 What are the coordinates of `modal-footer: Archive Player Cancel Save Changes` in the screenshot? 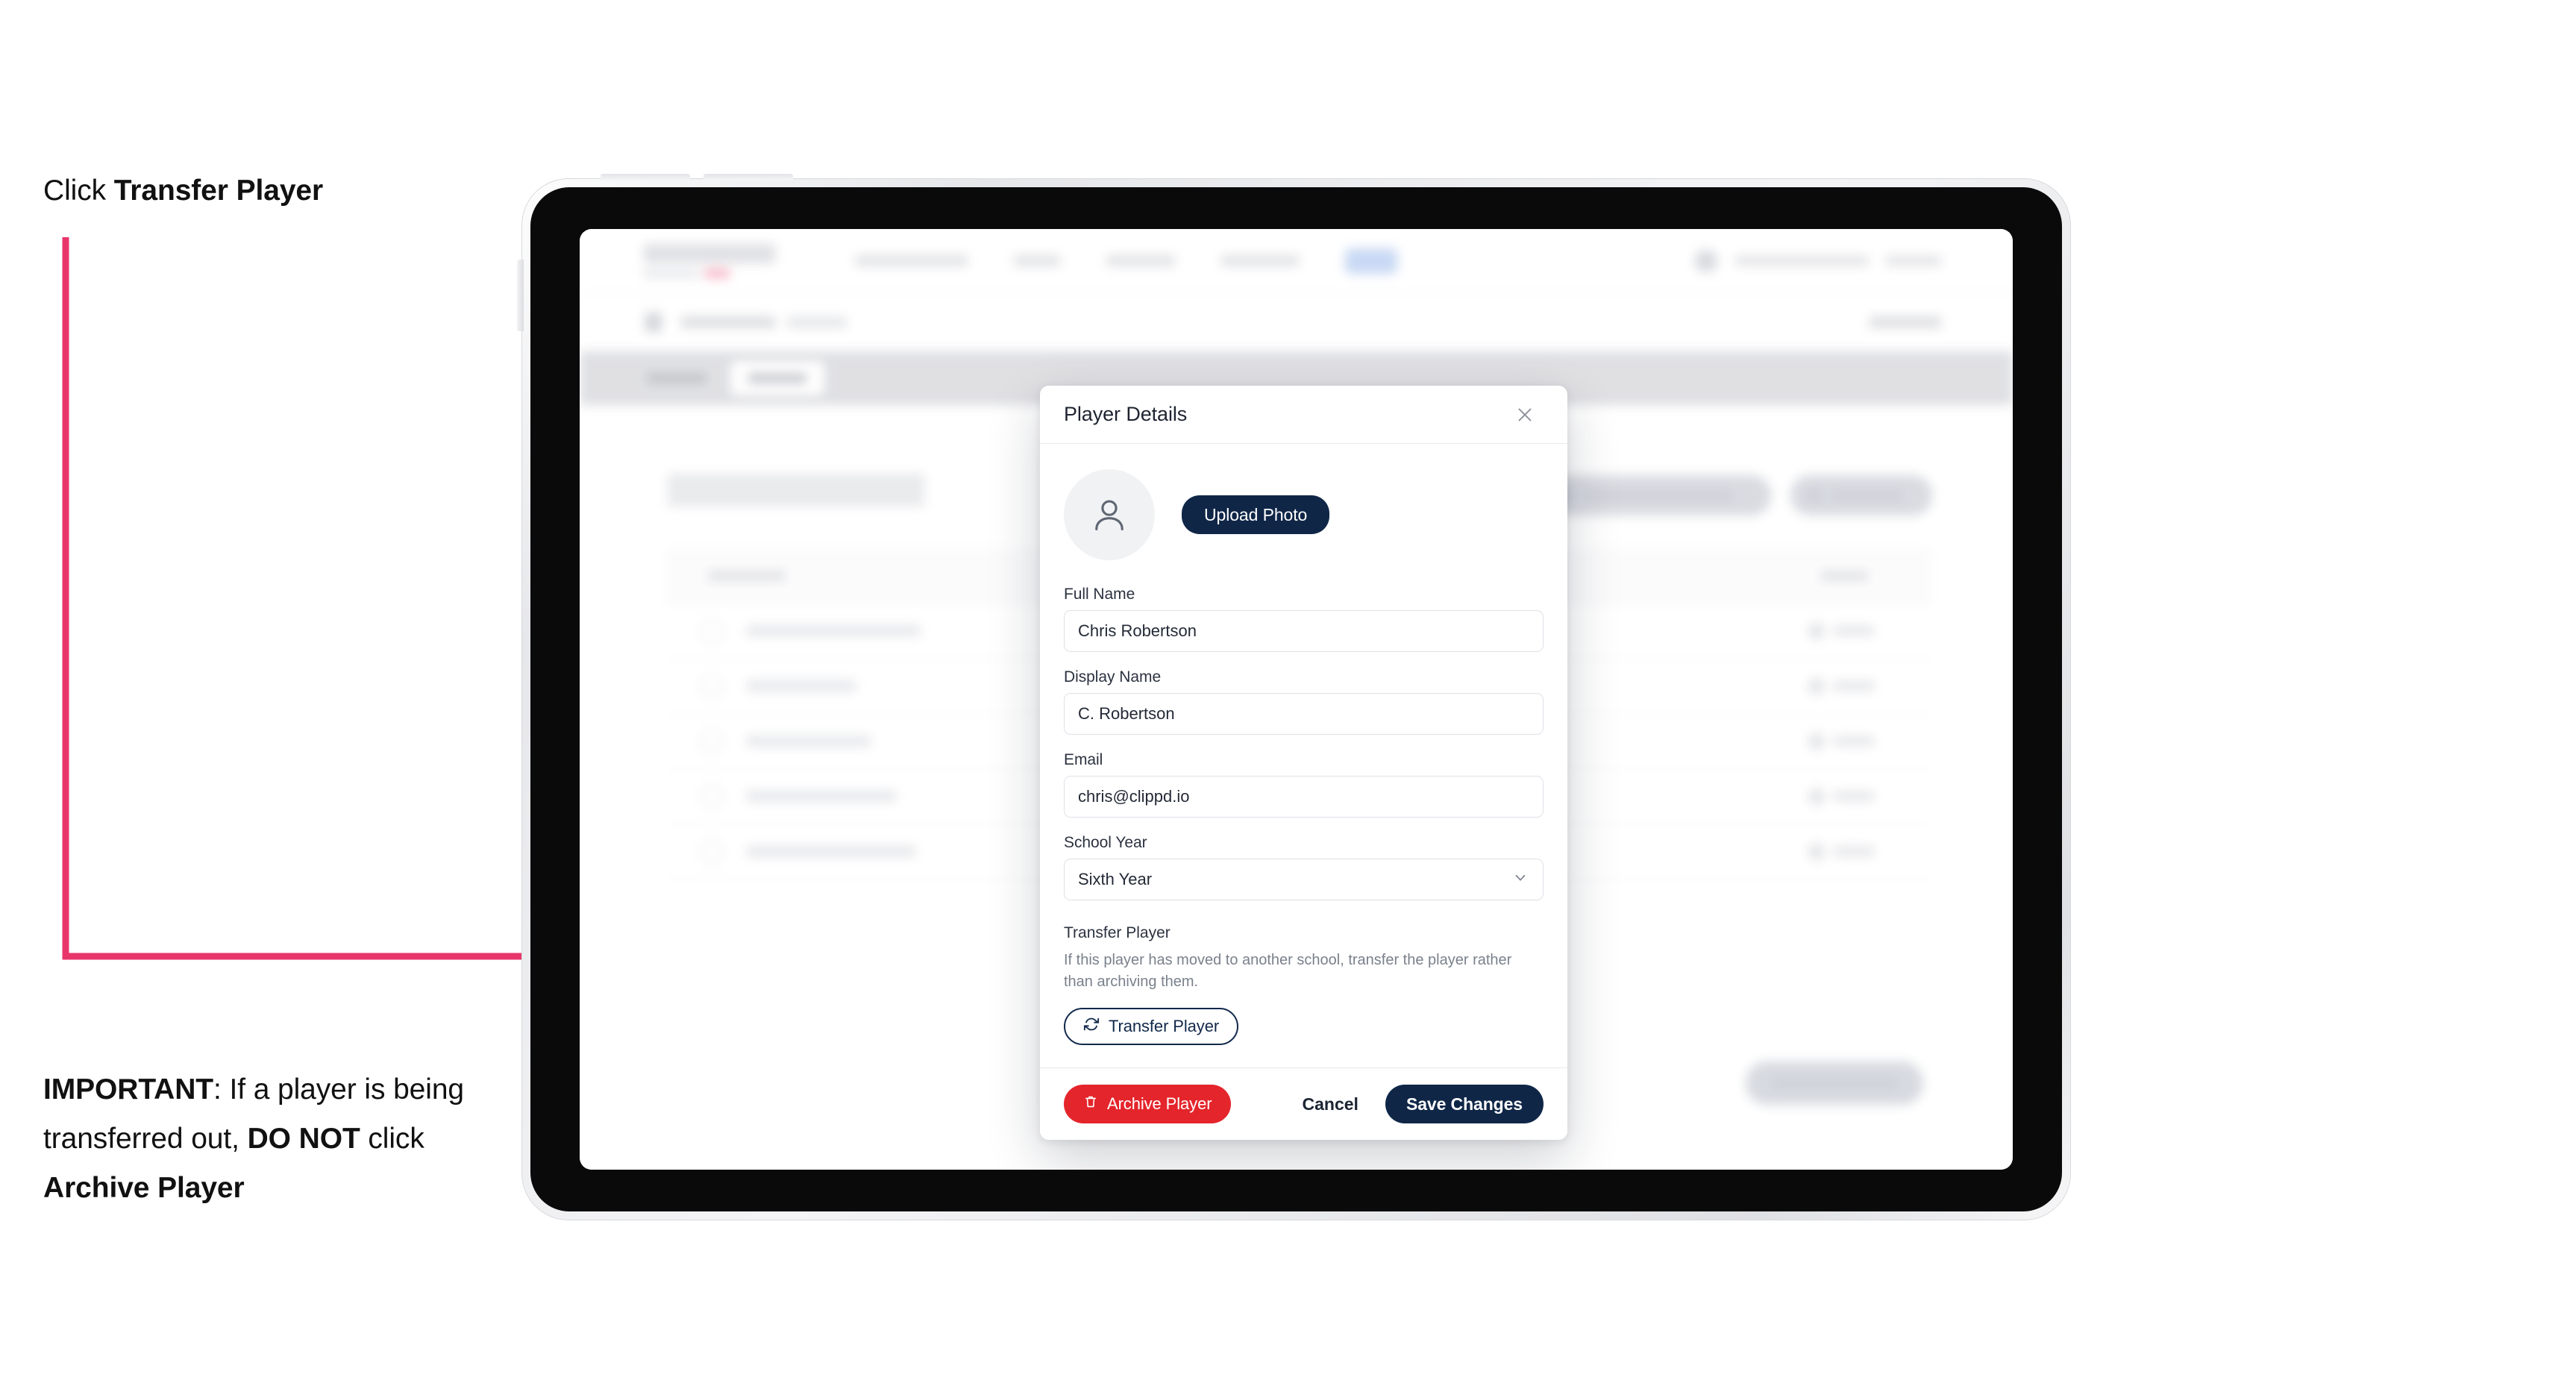 It's located at (1303, 1103).